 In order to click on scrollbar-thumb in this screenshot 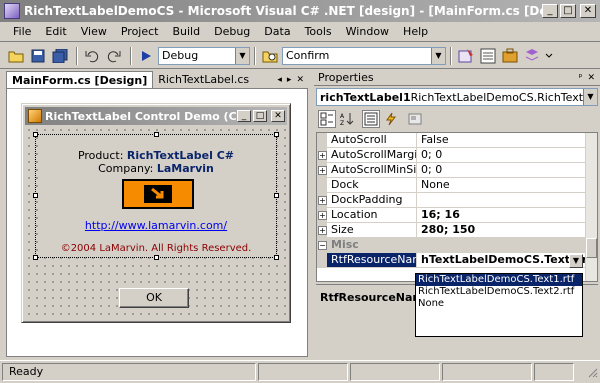, I will do `click(591, 248)`.